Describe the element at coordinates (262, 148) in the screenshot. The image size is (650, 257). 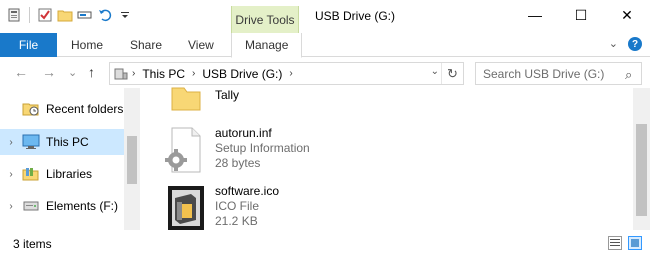
I see `file-type: Setup Information` at that location.